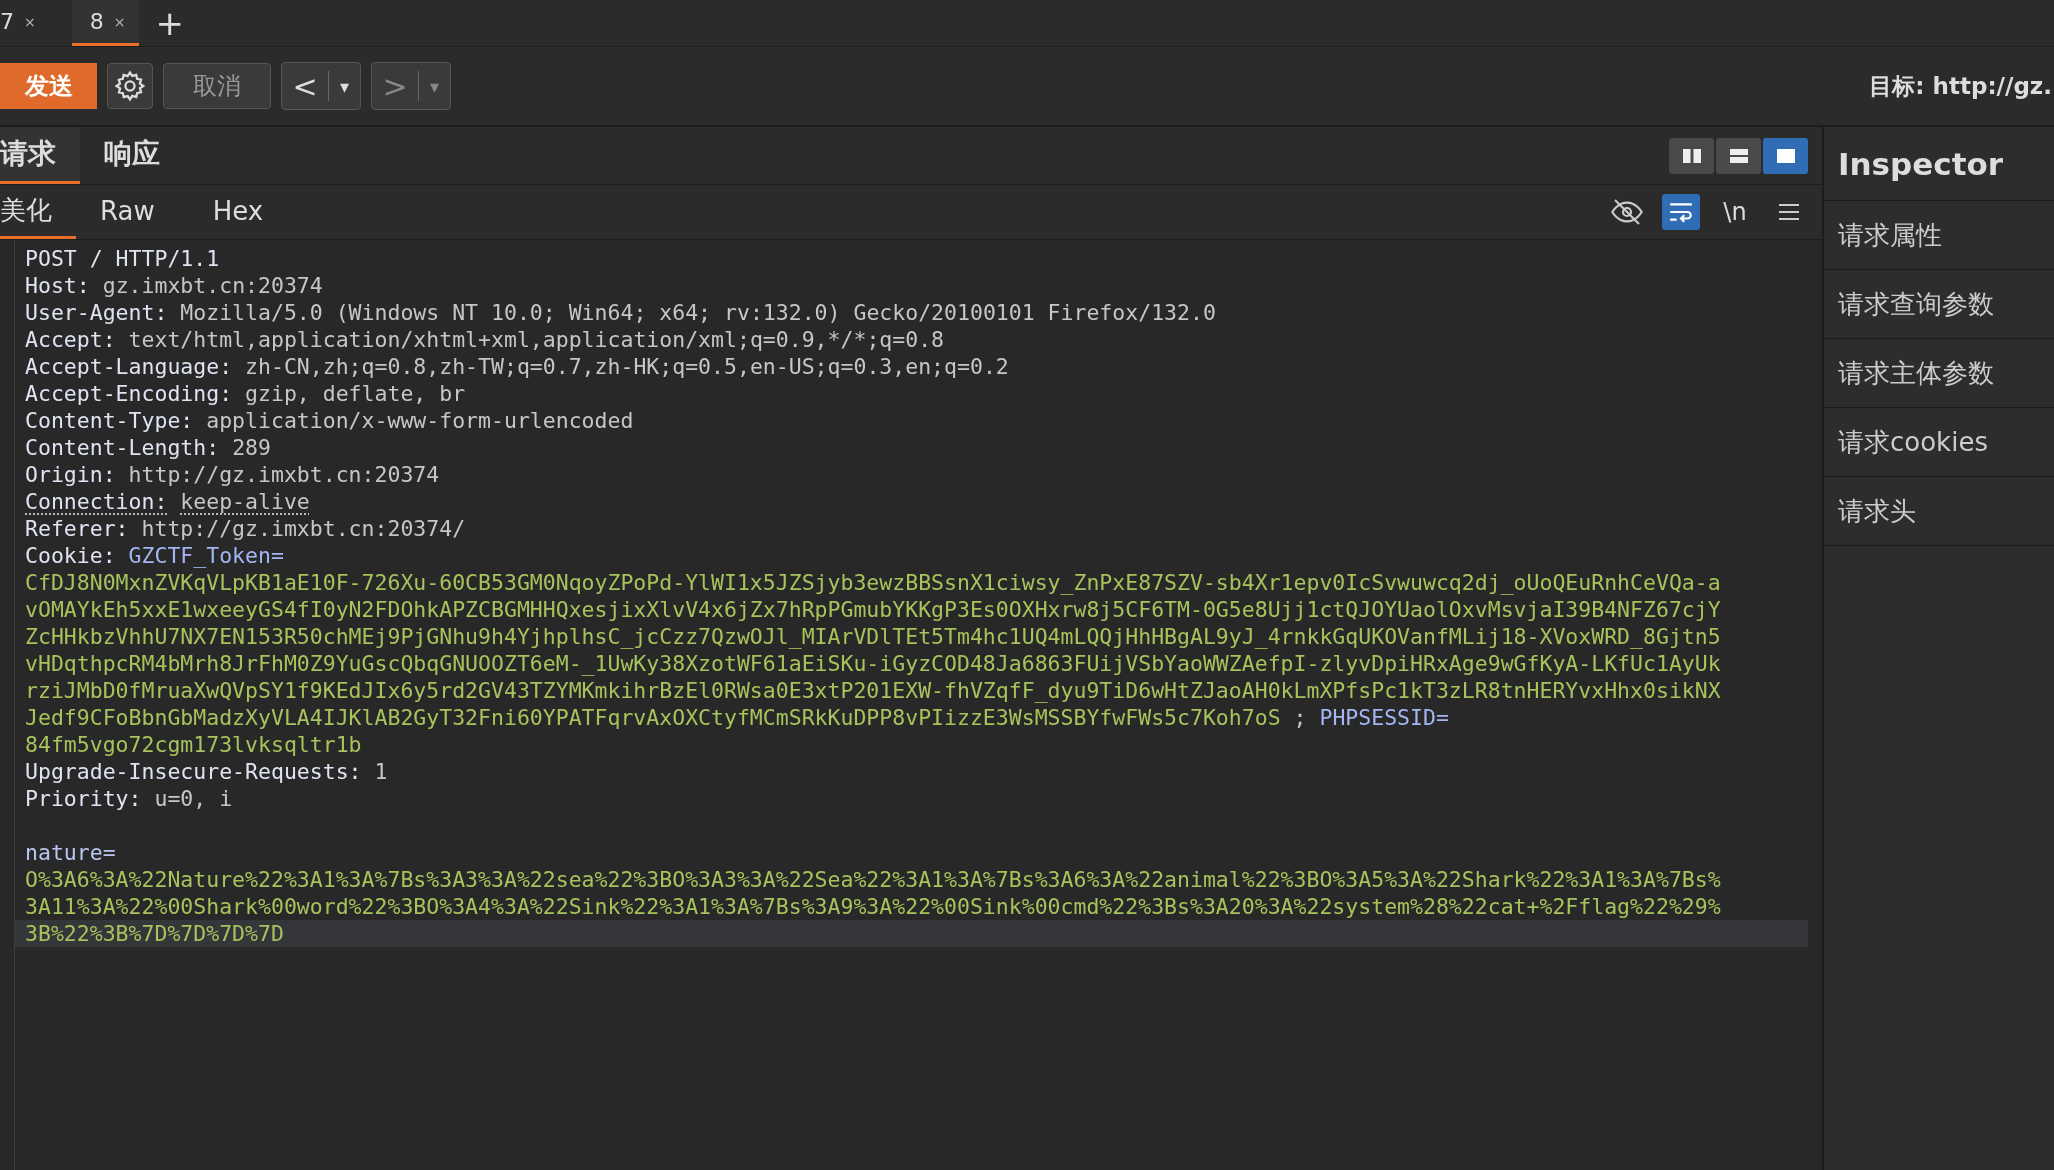 This screenshot has height=1170, width=2054. What do you see at coordinates (70, 555) in the screenshot?
I see `header-name: Cookie:` at bounding box center [70, 555].